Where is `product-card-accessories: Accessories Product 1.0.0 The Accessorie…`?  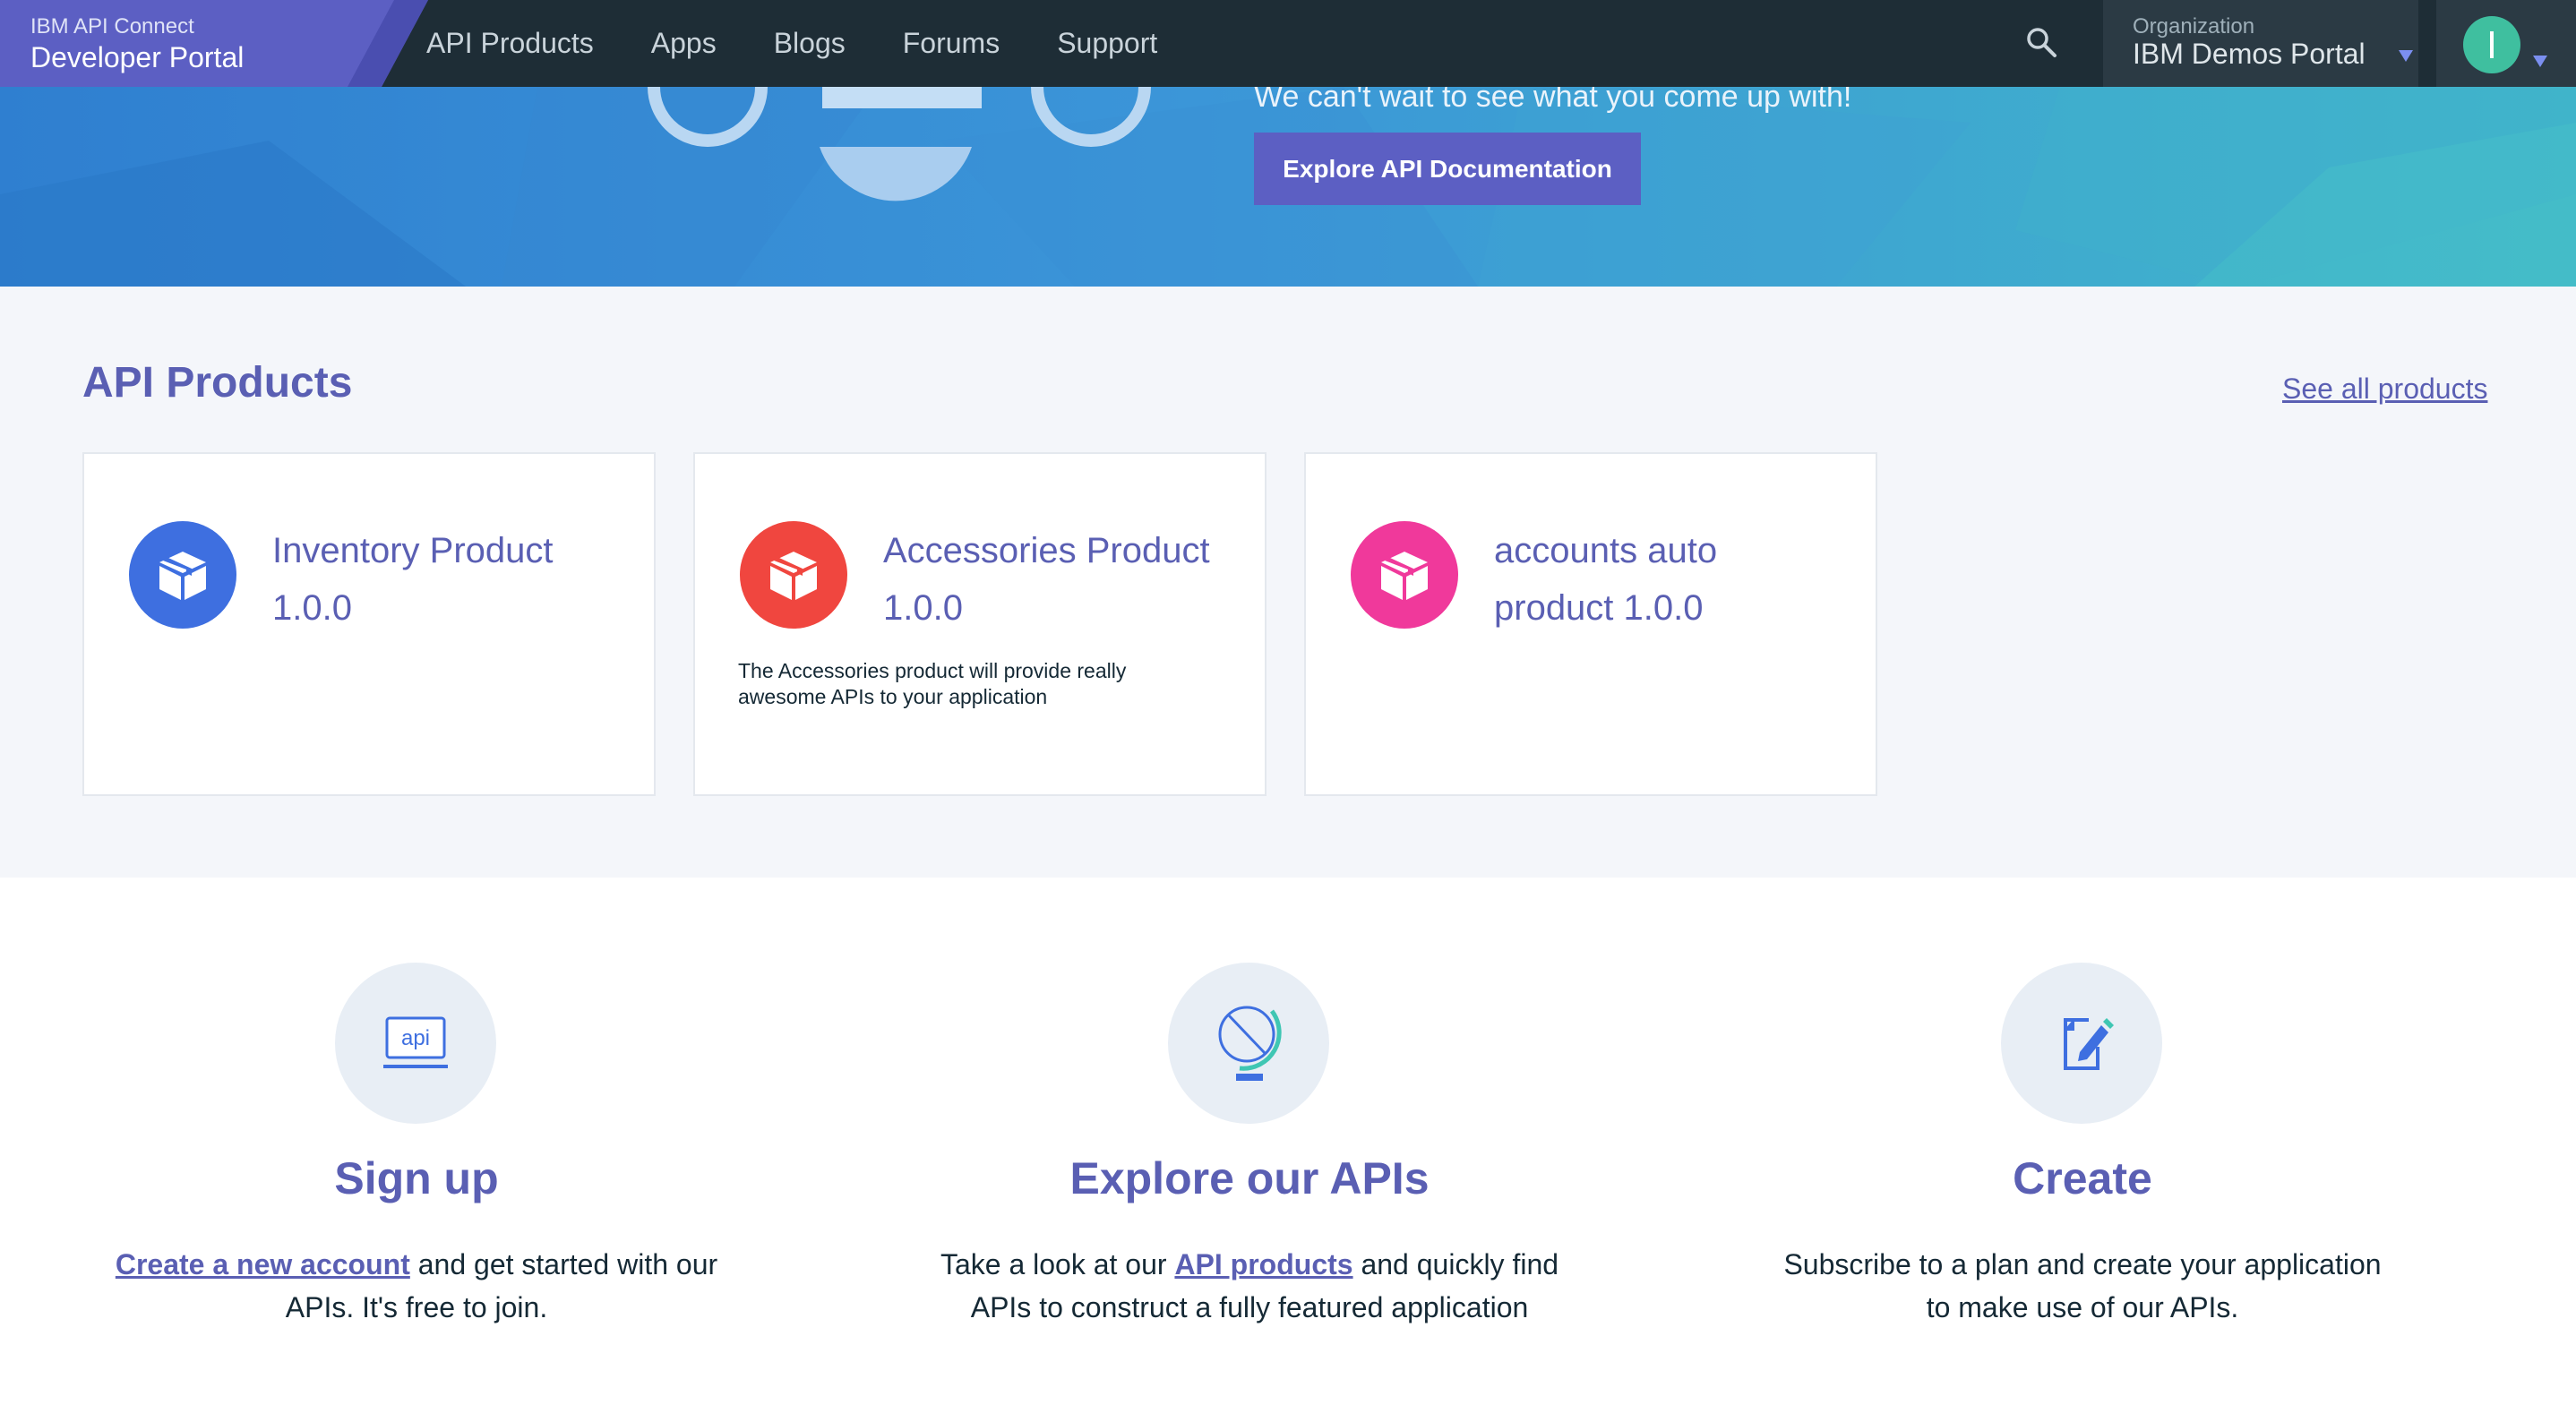 product-card-accessories: Accessories Product 1.0.0 The Accessorie… is located at coordinates (980, 624).